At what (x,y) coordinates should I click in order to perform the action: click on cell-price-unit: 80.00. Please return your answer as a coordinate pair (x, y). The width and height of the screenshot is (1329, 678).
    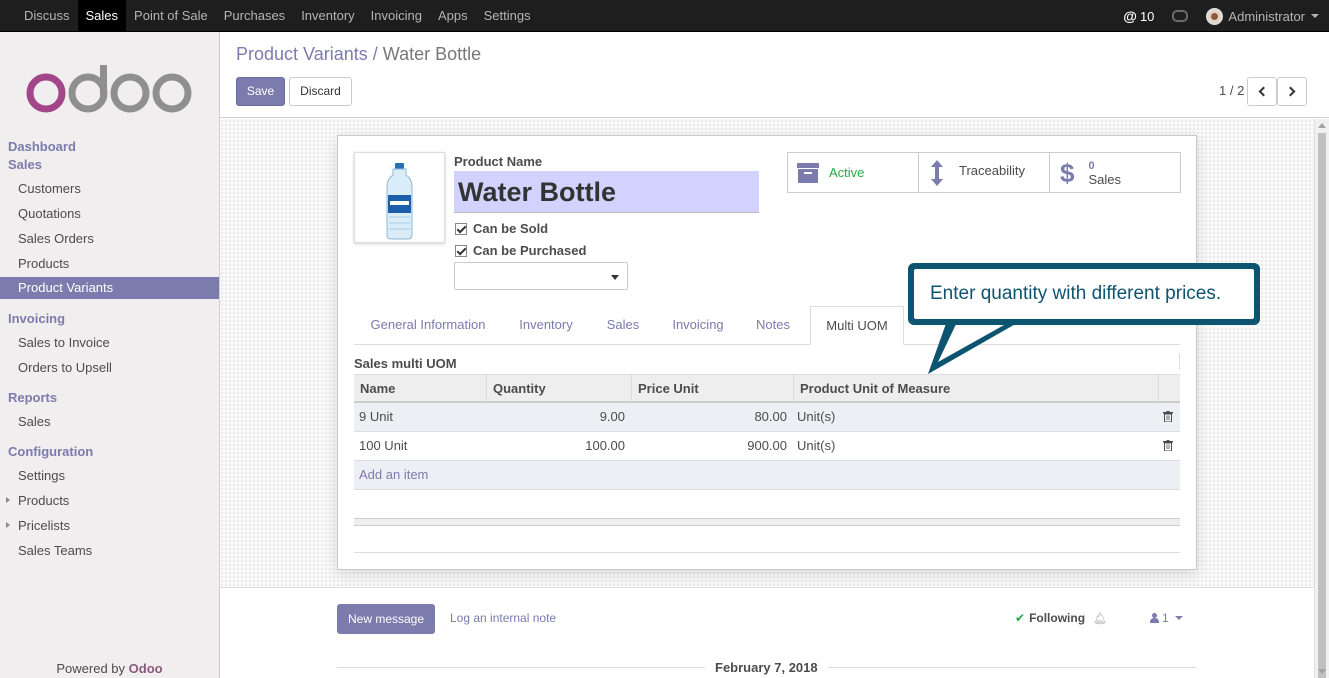
    Looking at the image, I should click on (709, 417).